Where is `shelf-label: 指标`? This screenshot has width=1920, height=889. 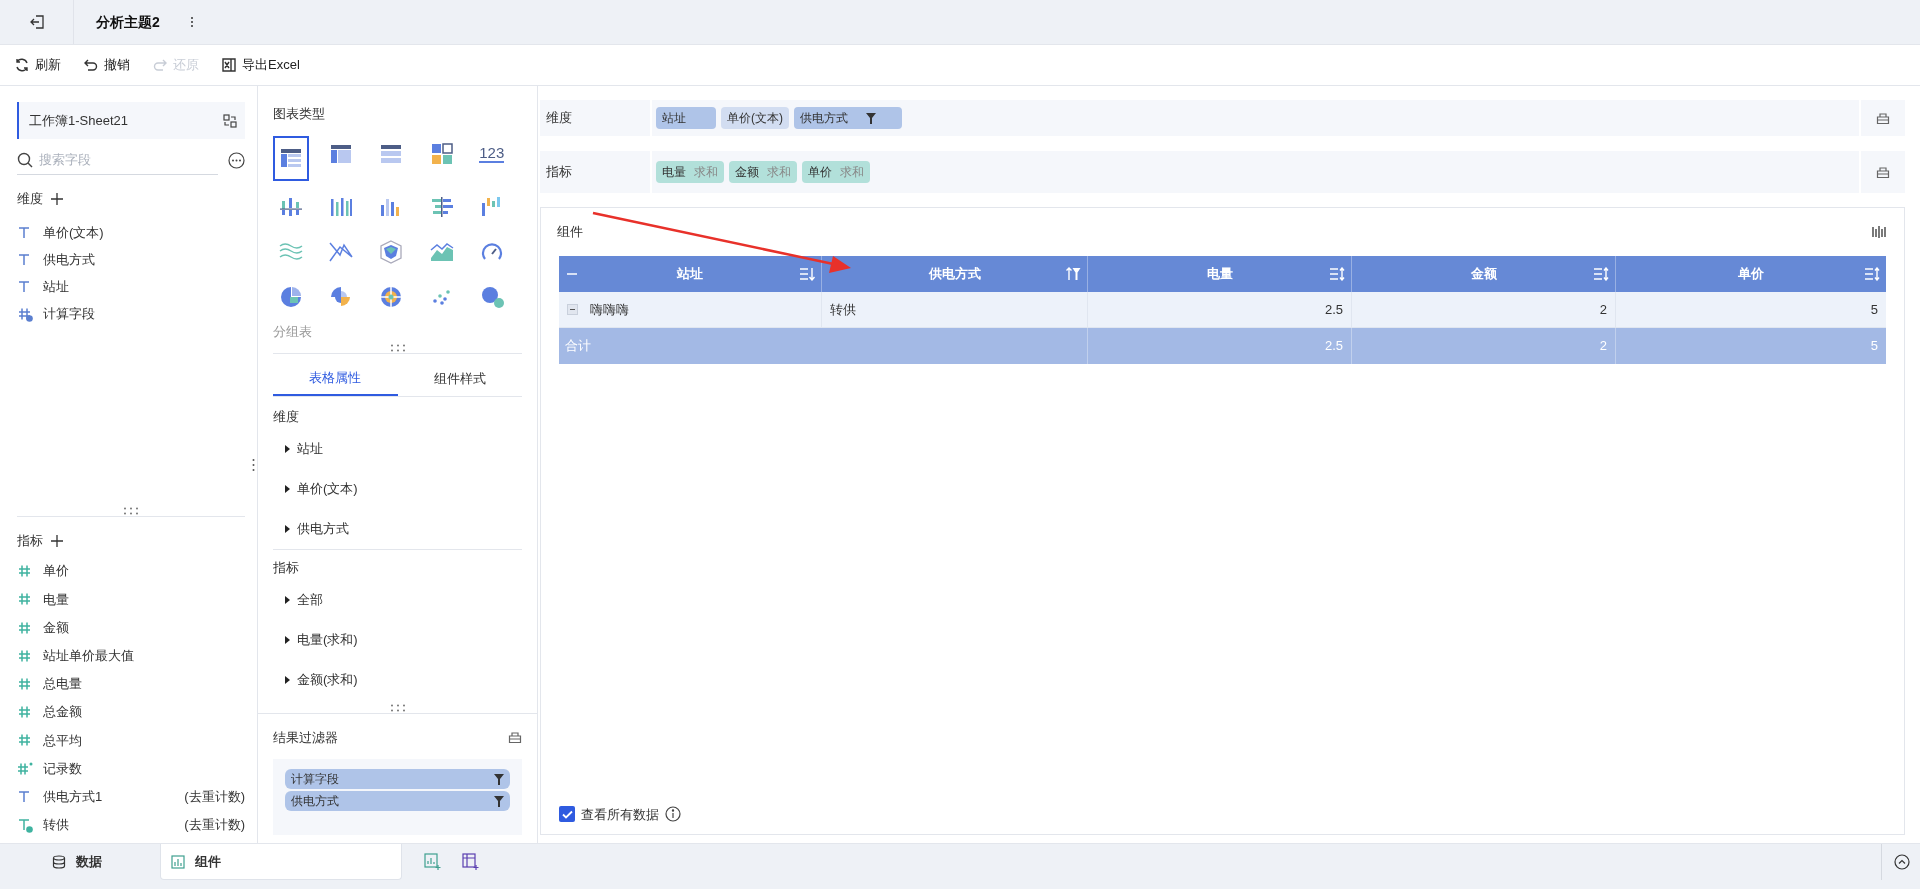
shelf-label: 指标 is located at coordinates (595, 172).